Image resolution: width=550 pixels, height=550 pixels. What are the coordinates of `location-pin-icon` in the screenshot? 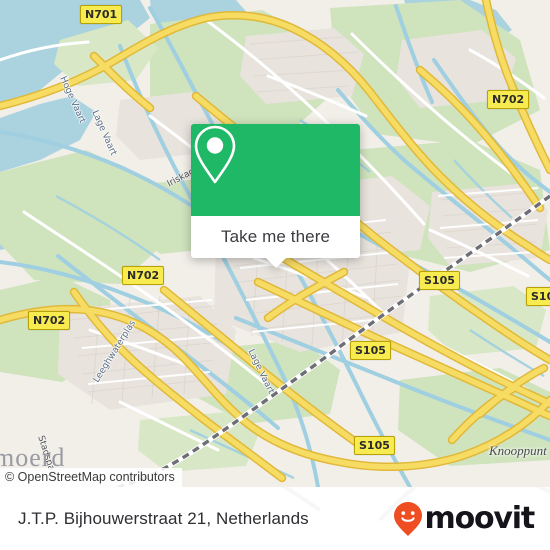 It's located at (215, 154).